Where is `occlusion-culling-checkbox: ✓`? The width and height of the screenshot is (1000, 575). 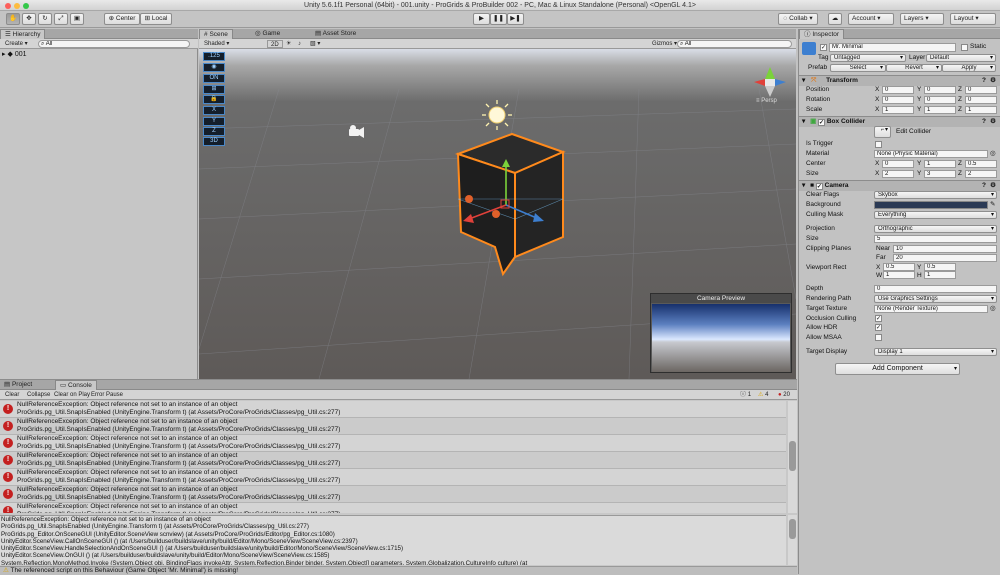
occlusion-culling-checkbox: ✓ is located at coordinates (878, 318).